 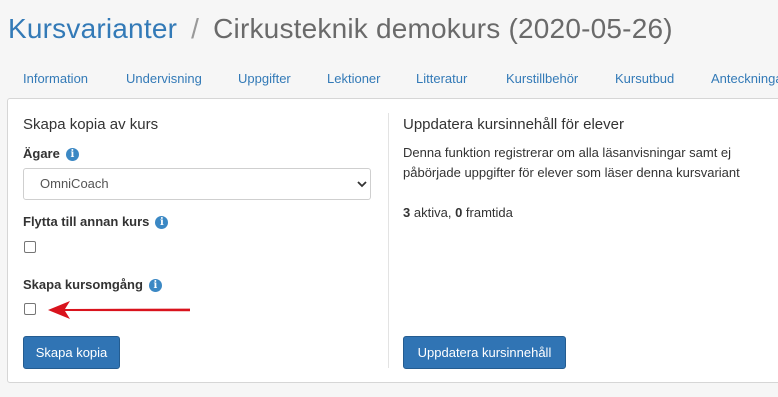 What do you see at coordinates (388, 240) in the screenshot?
I see `column-divider` at bounding box center [388, 240].